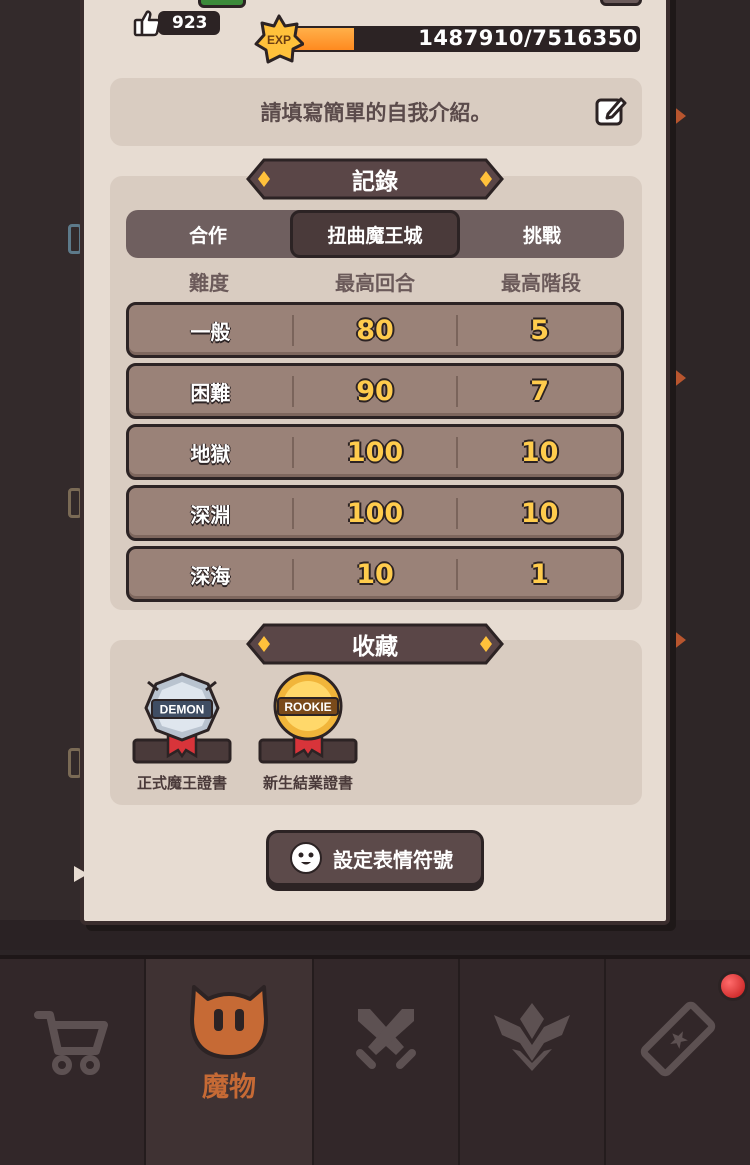 This screenshot has height=1165, width=750. Describe the element at coordinates (209, 283) in the screenshot. I see `column-difficulty: 難度` at that location.